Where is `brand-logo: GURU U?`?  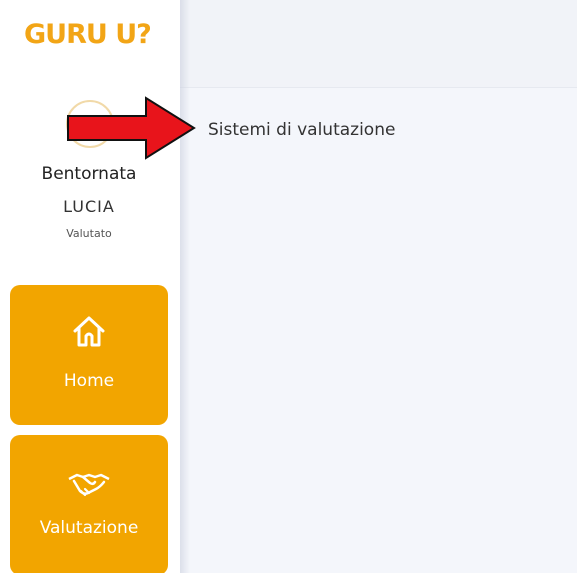 brand-logo: GURU U? is located at coordinates (88, 35).